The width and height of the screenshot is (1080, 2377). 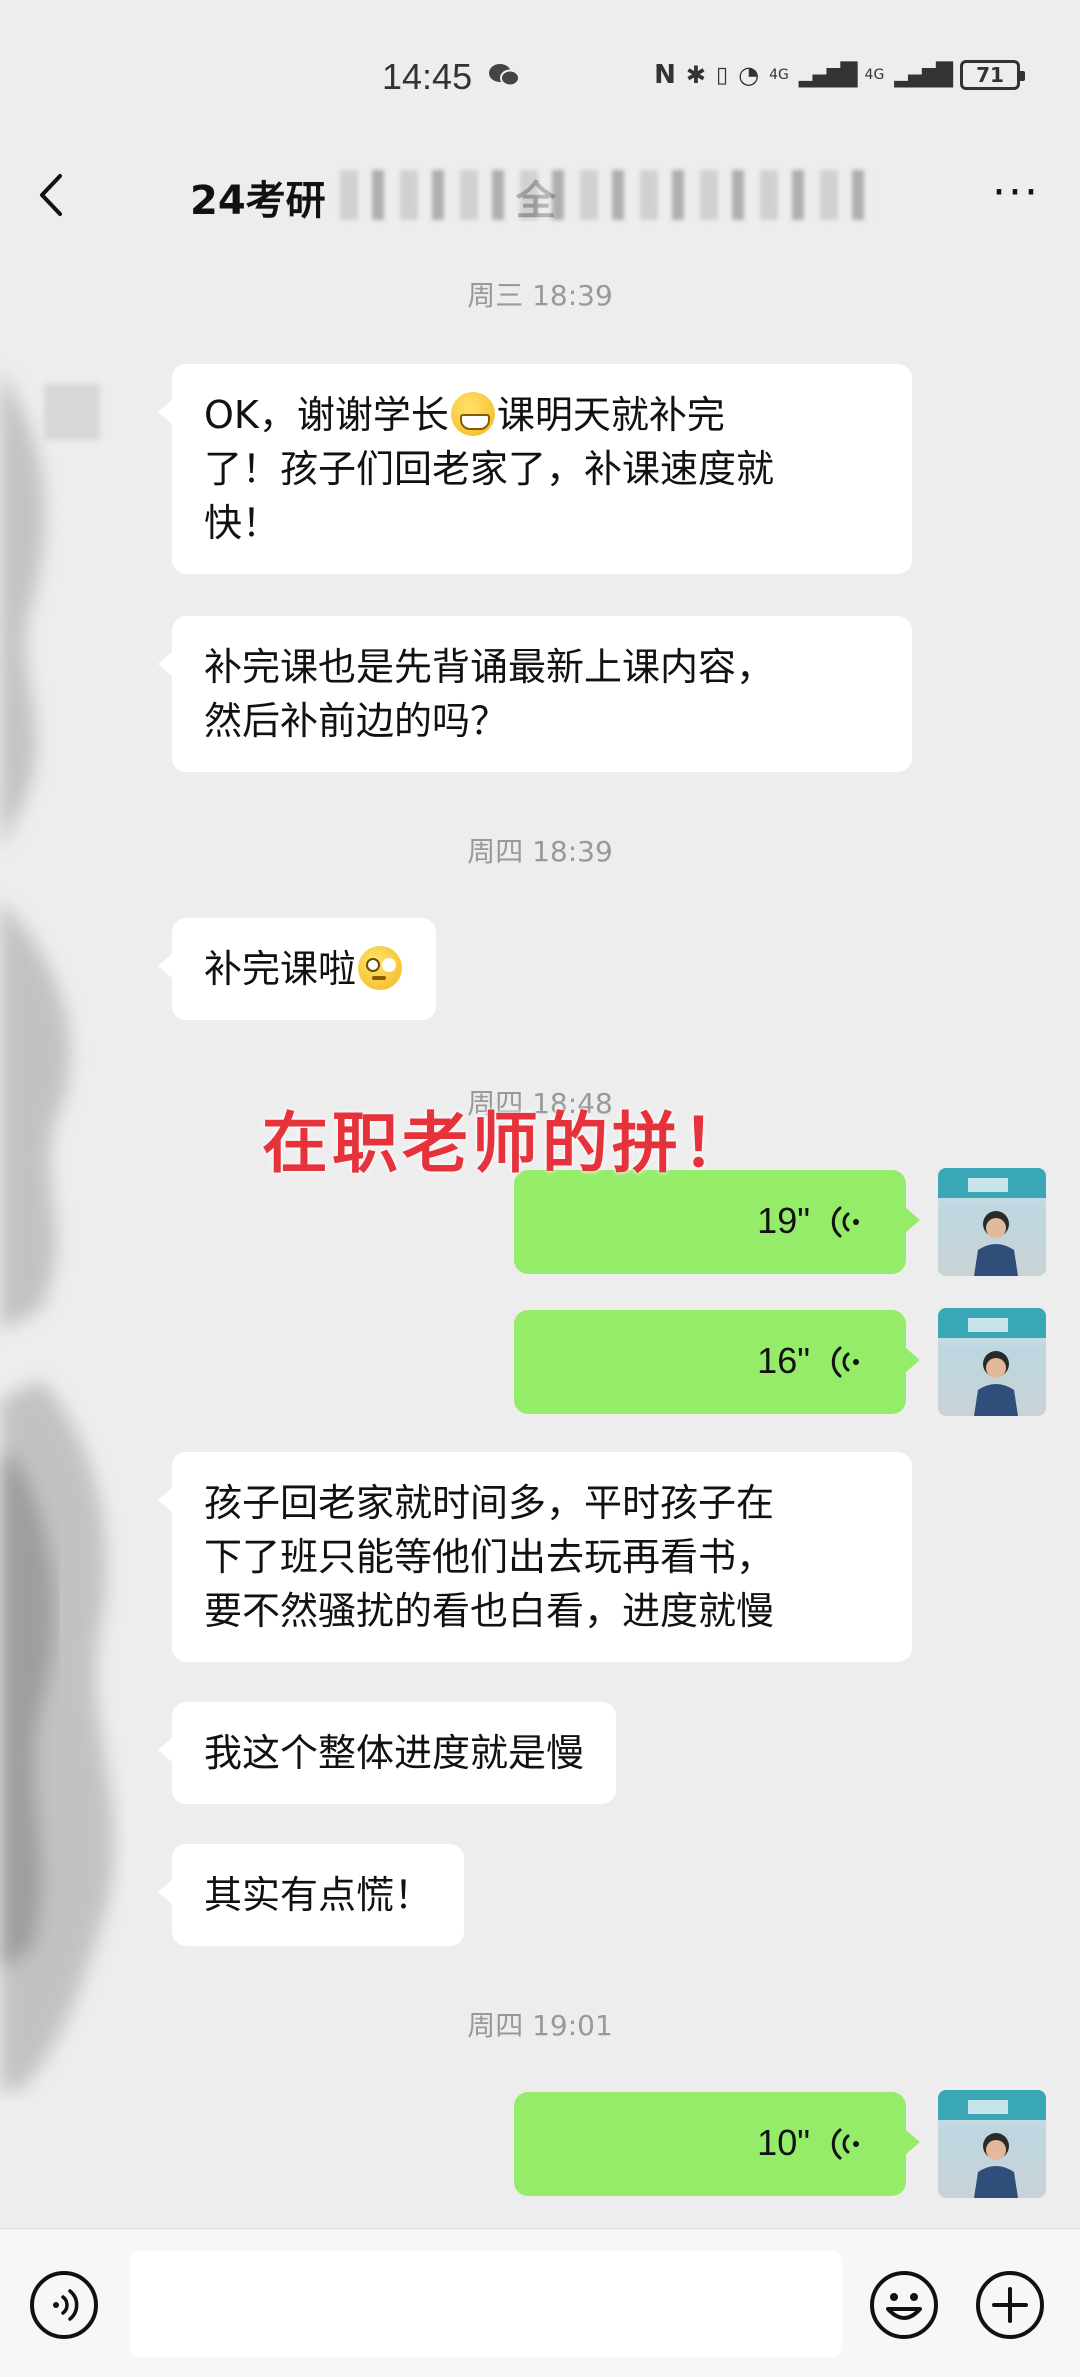 What do you see at coordinates (783, 1220) in the screenshot?
I see `voice-duration: 19"` at bounding box center [783, 1220].